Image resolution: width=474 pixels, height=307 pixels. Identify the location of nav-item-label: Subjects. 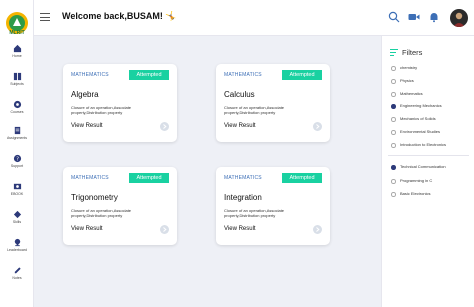
(17, 84).